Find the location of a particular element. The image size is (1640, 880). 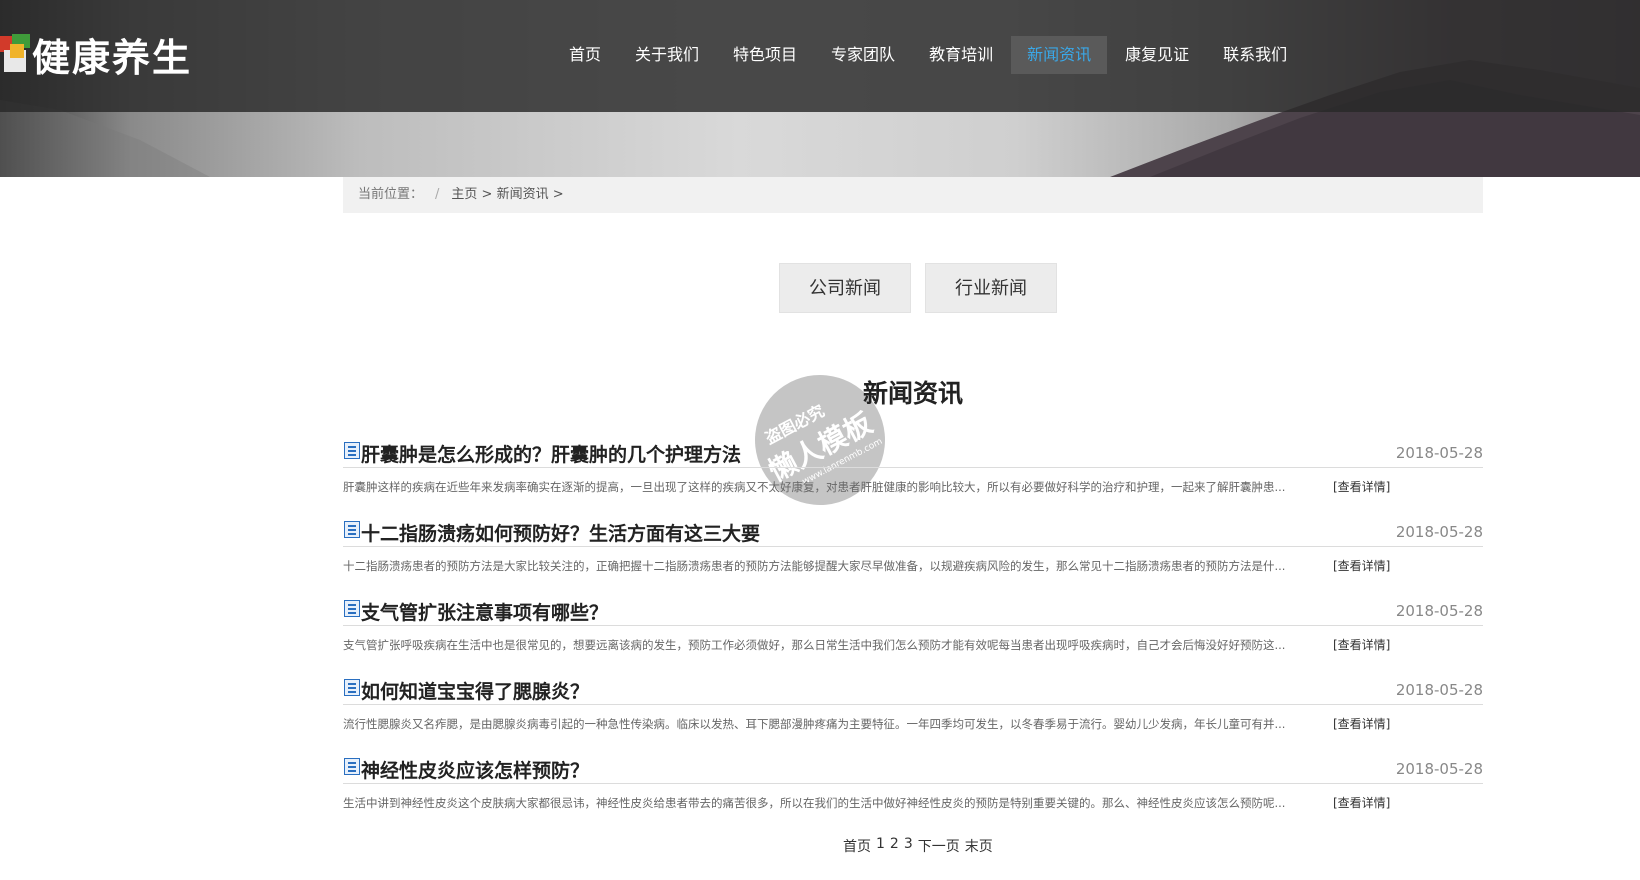

breadcrumb: 当前位置： / 主页 > 新闻资讯 > is located at coordinates (913, 195).